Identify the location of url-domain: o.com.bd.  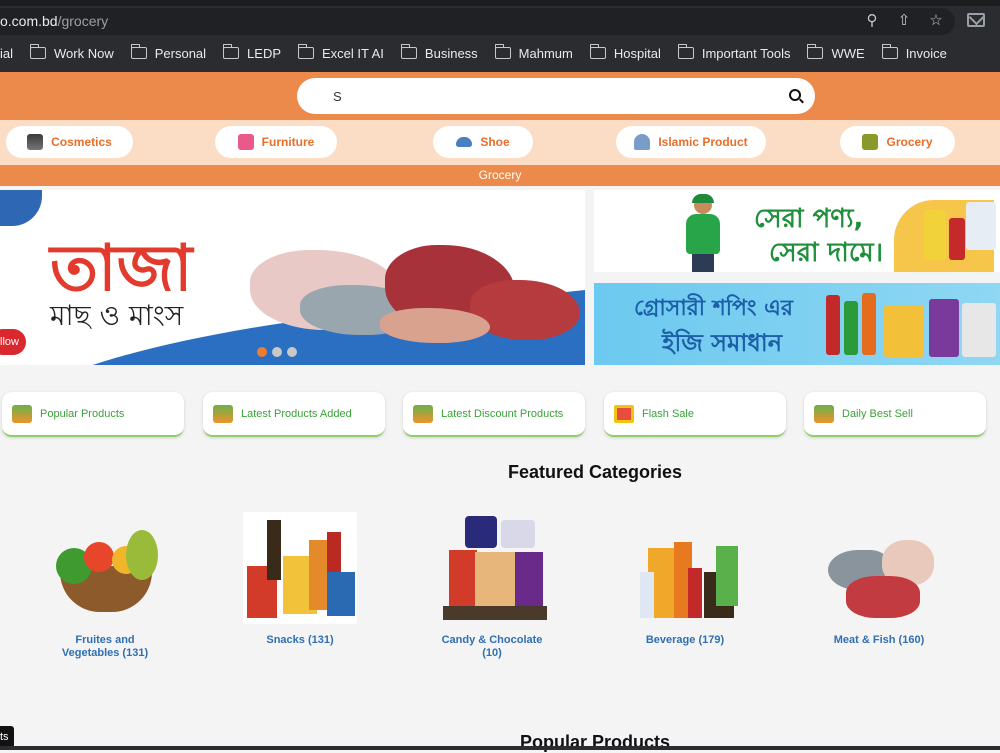
(29, 21).